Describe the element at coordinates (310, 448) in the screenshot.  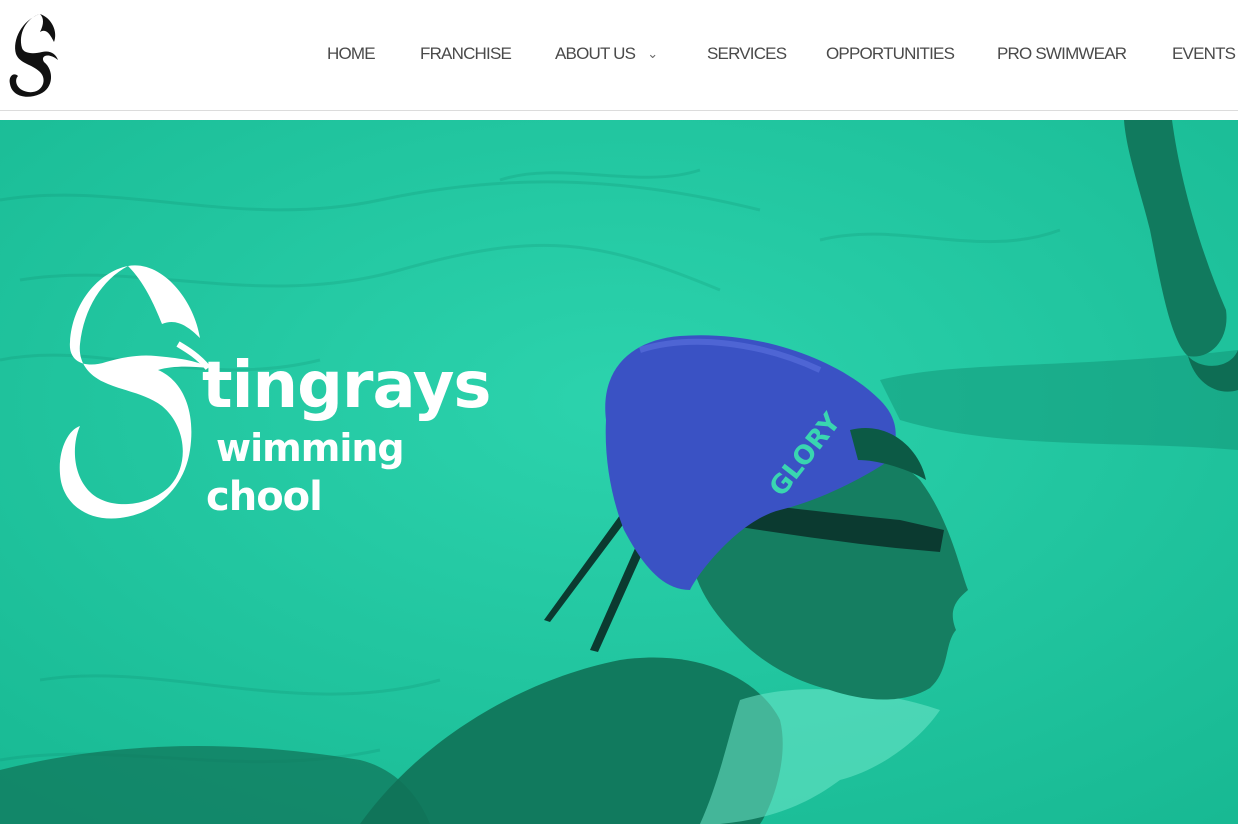
I see `brand-word-wimming: wimming` at that location.